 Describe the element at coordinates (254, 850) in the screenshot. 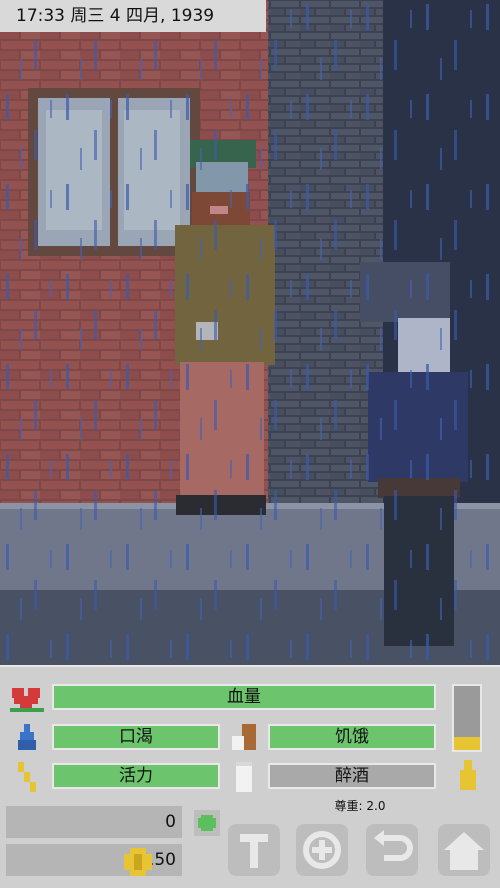

I see `shovel-button` at that location.